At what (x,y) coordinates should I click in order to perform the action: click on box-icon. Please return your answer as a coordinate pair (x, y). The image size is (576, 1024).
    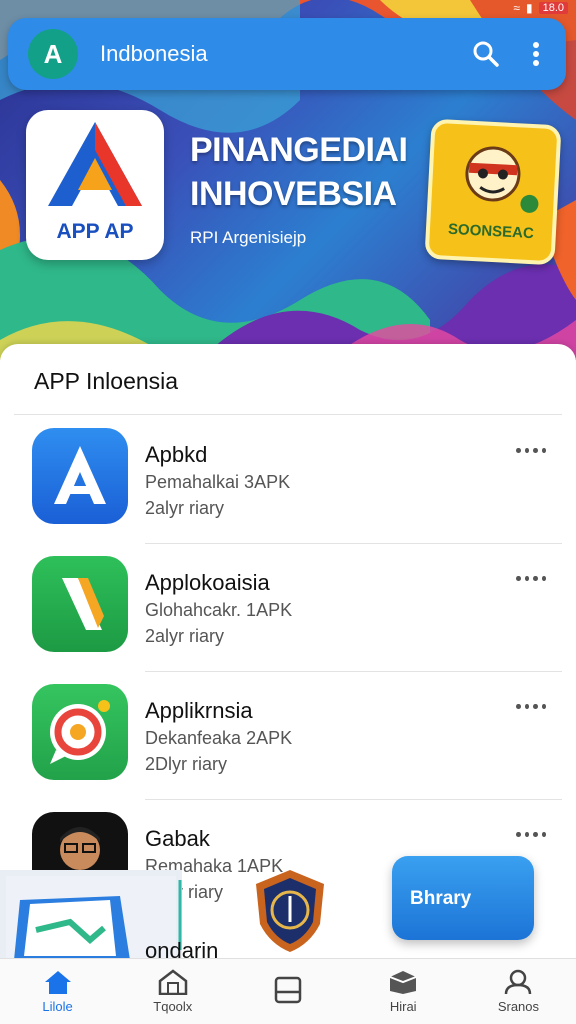
    Looking at the image, I should click on (403, 982).